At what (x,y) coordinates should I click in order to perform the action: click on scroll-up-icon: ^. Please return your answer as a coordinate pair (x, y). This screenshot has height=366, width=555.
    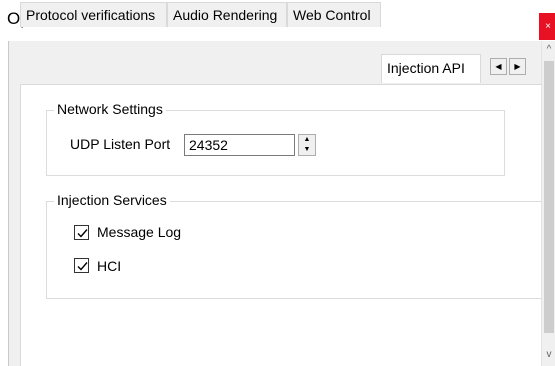
    Looking at the image, I should click on (548, 50).